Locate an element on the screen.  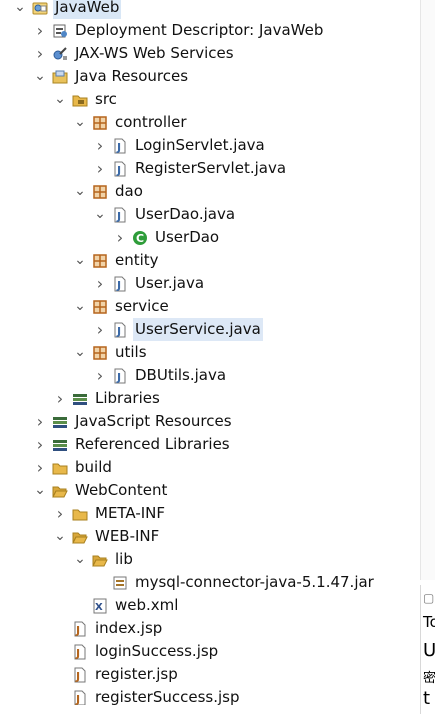
side-panel-line-2: U is located at coordinates (429, 650).